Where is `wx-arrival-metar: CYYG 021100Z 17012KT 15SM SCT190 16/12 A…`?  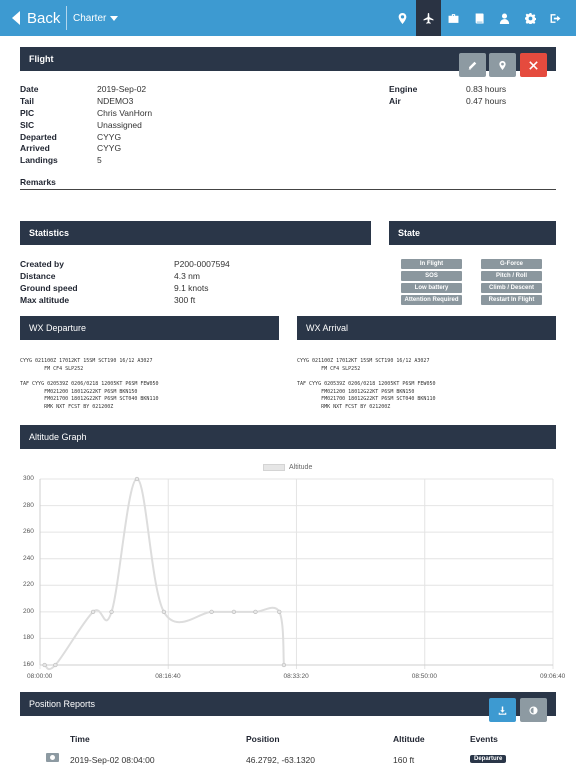 wx-arrival-metar: CYYG 021100Z 17012KT 15SM SCT190 16/12 A… is located at coordinates (363, 365).